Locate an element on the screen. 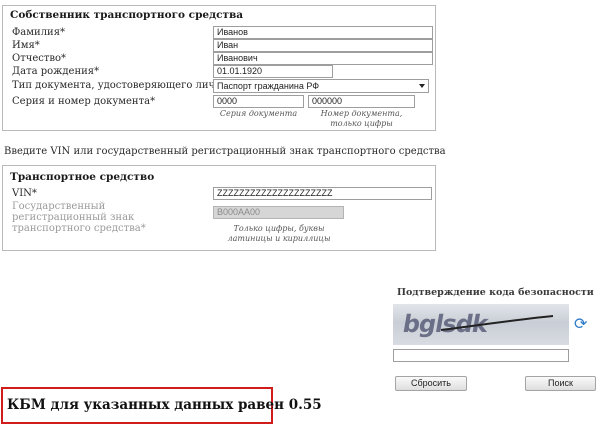 The height and width of the screenshot is (426, 600). reg-plate-input: В000АА00 is located at coordinates (278, 212).